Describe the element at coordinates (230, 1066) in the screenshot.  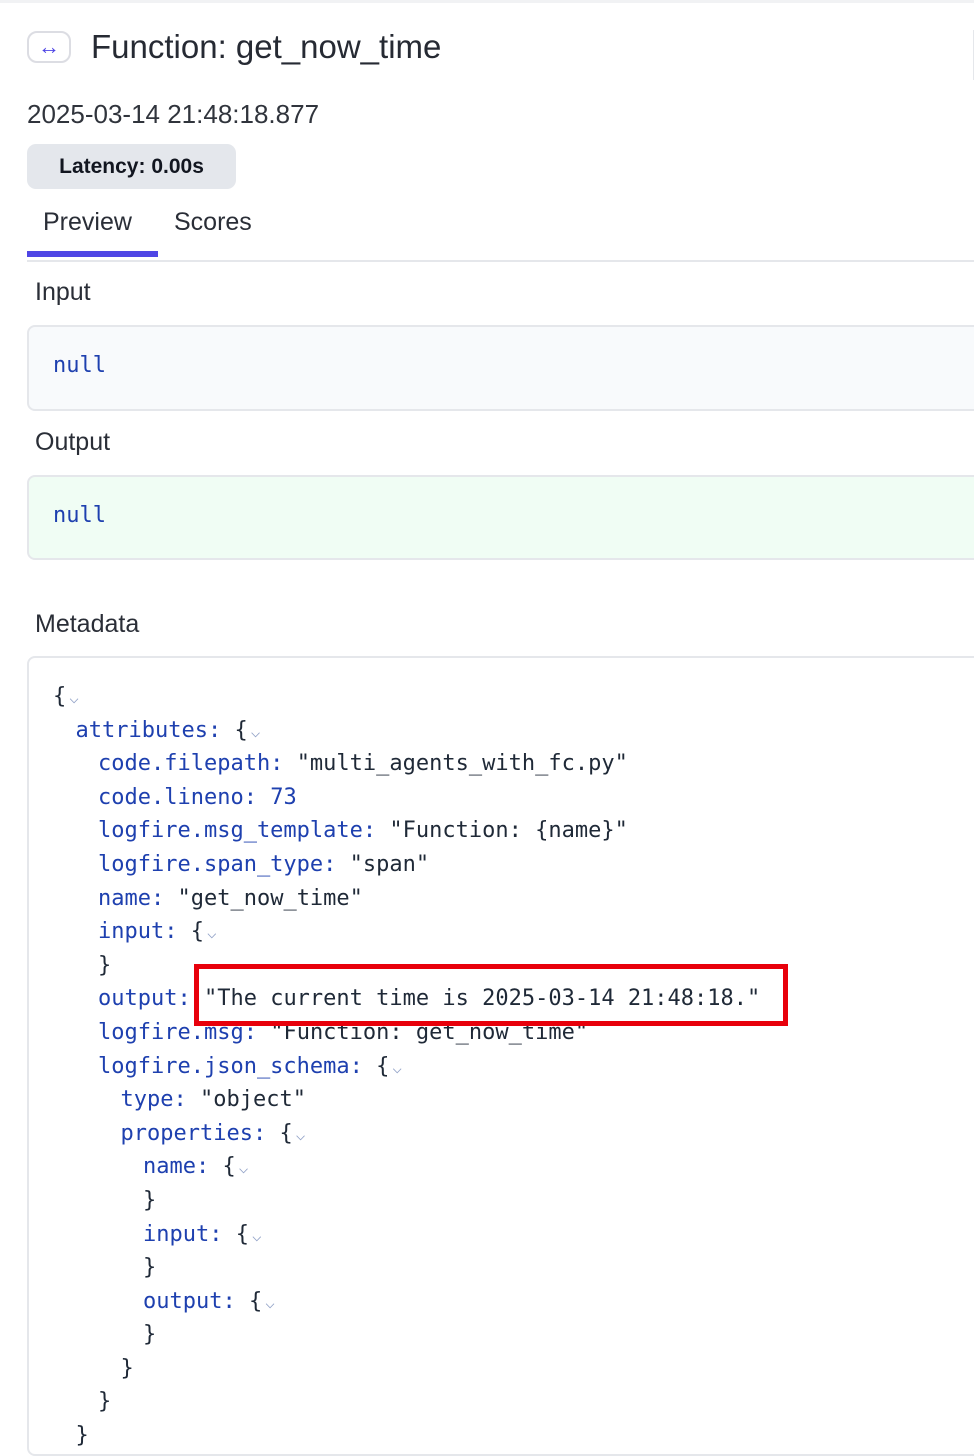
I see `json-key: logfire.json_schema:` at that location.